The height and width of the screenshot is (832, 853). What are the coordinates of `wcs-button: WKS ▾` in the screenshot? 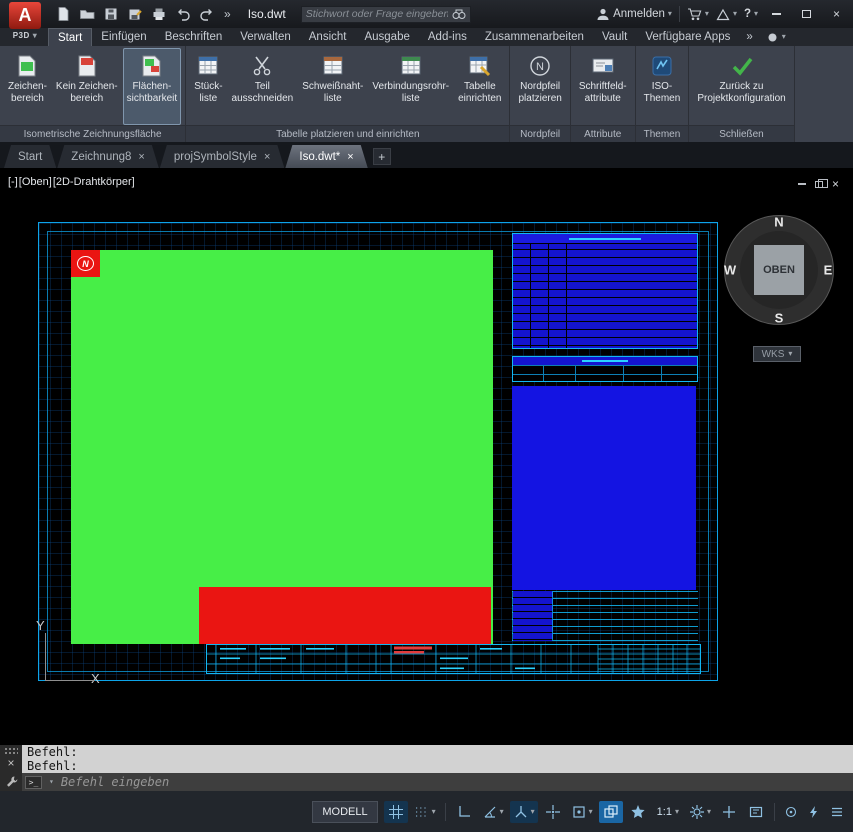 It's located at (777, 354).